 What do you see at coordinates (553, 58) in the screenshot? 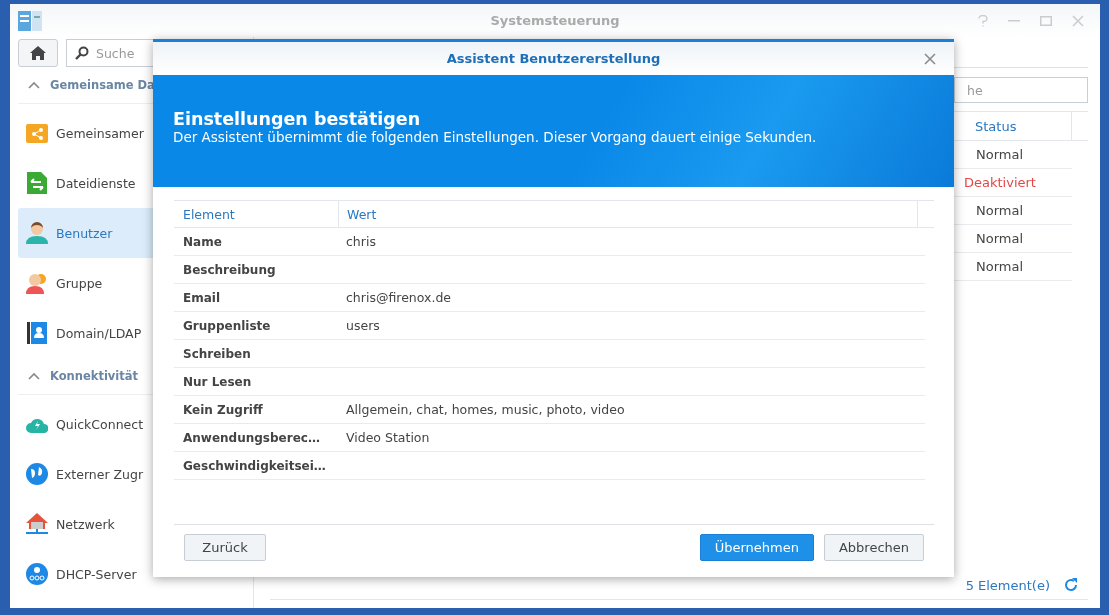
I see `dialog-title: Assistent Benutzererstellung` at bounding box center [553, 58].